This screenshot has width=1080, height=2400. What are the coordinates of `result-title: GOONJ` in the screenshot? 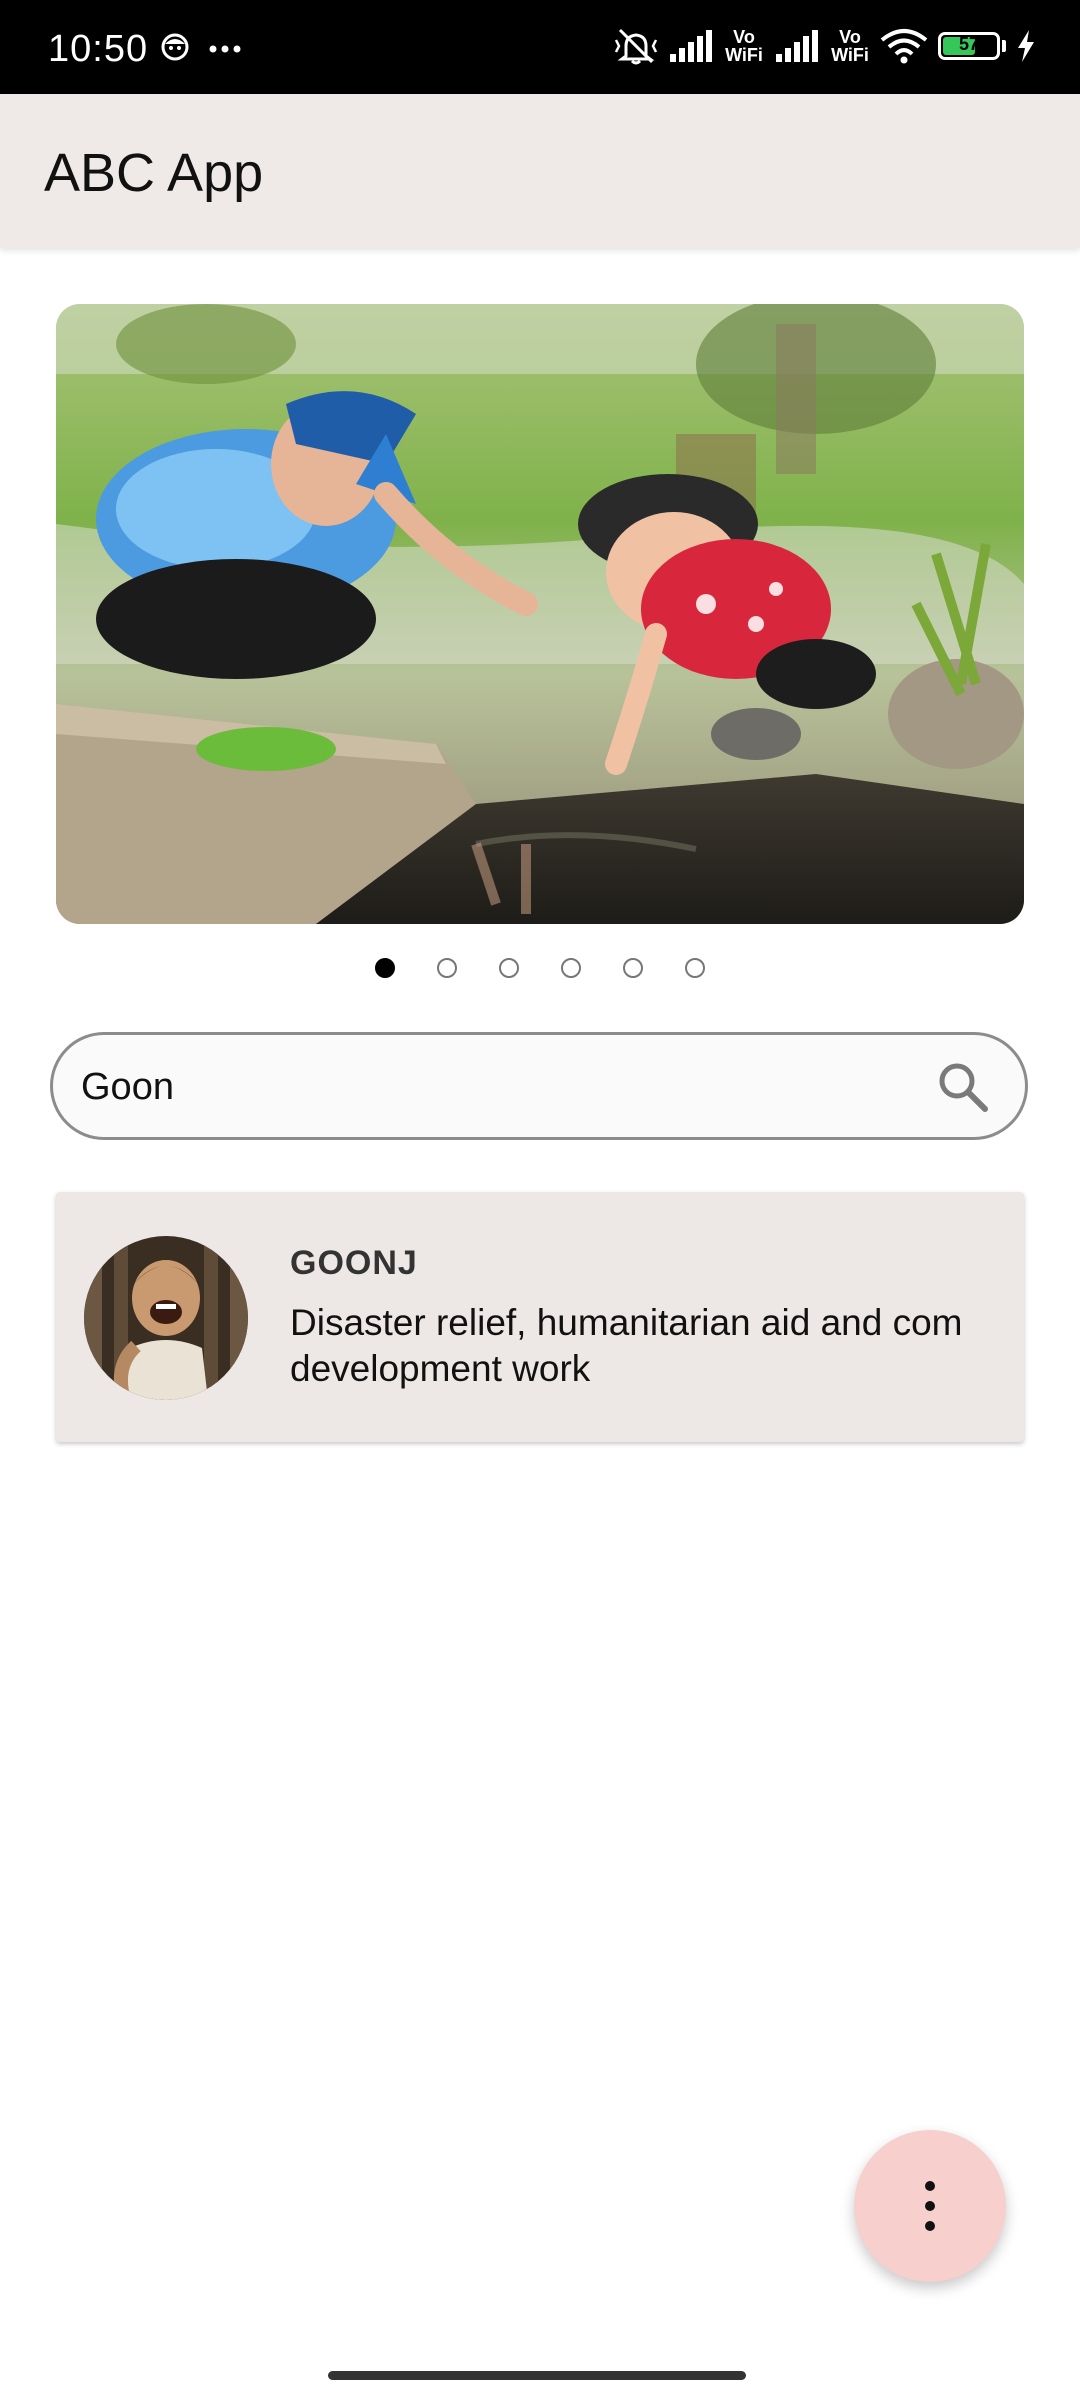 It's located at (354, 1263).